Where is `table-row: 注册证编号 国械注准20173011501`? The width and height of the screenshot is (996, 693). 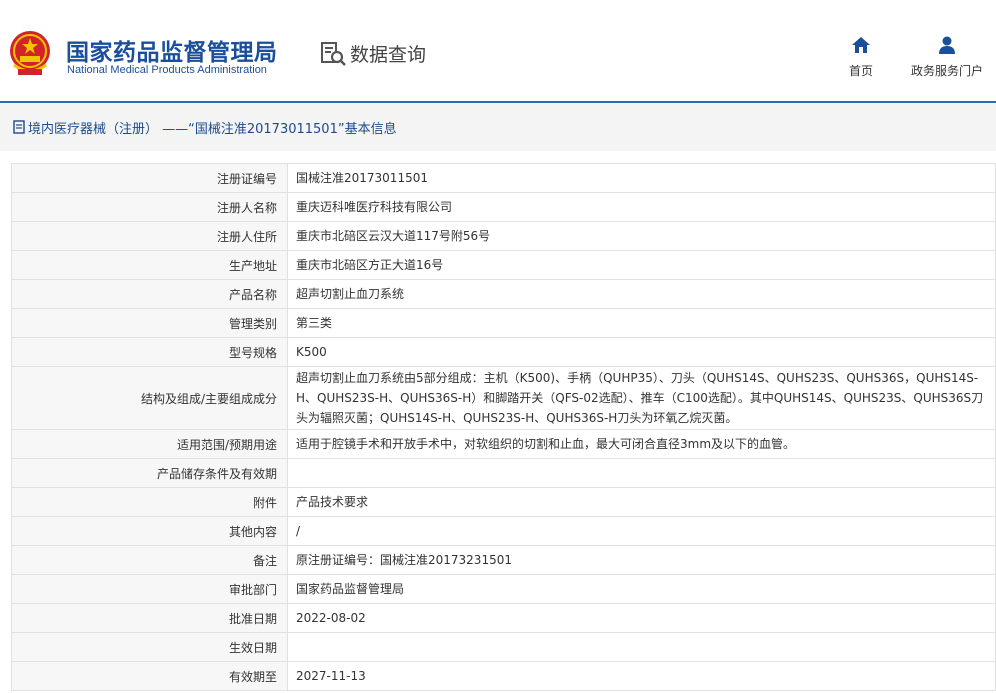 table-row: 注册证编号 国械注准20173011501 is located at coordinates (503, 178).